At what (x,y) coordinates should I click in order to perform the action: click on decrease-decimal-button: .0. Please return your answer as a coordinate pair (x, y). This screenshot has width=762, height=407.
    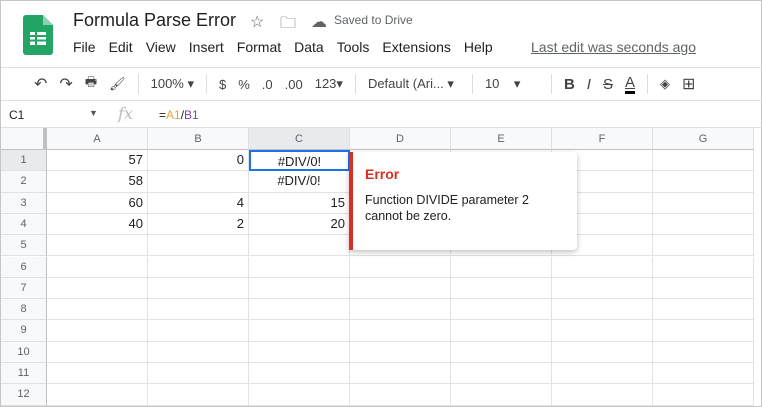
    Looking at the image, I should click on (267, 84).